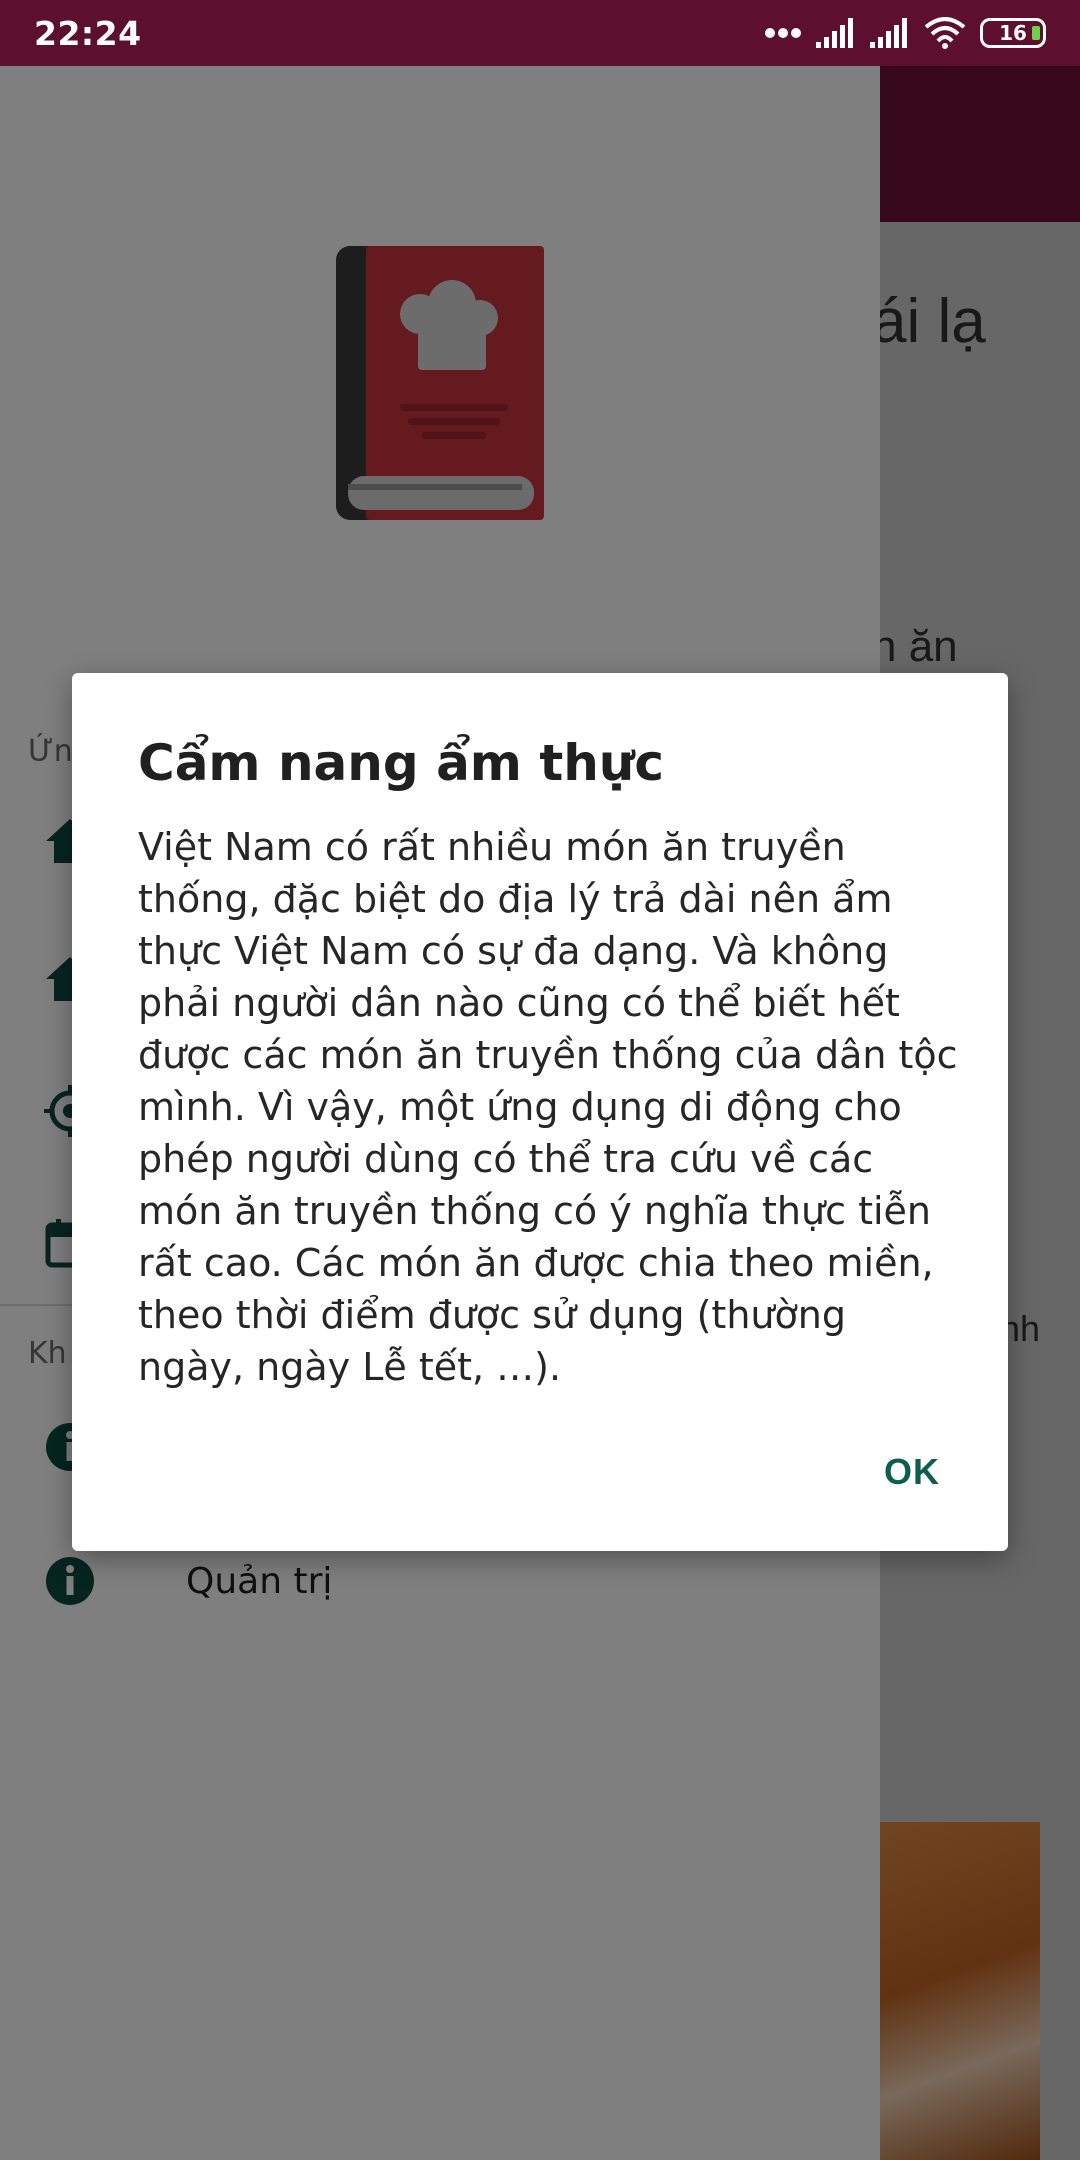 The height and width of the screenshot is (2160, 1080). What do you see at coordinates (88, 33) in the screenshot?
I see `status-time: 22:24` at bounding box center [88, 33].